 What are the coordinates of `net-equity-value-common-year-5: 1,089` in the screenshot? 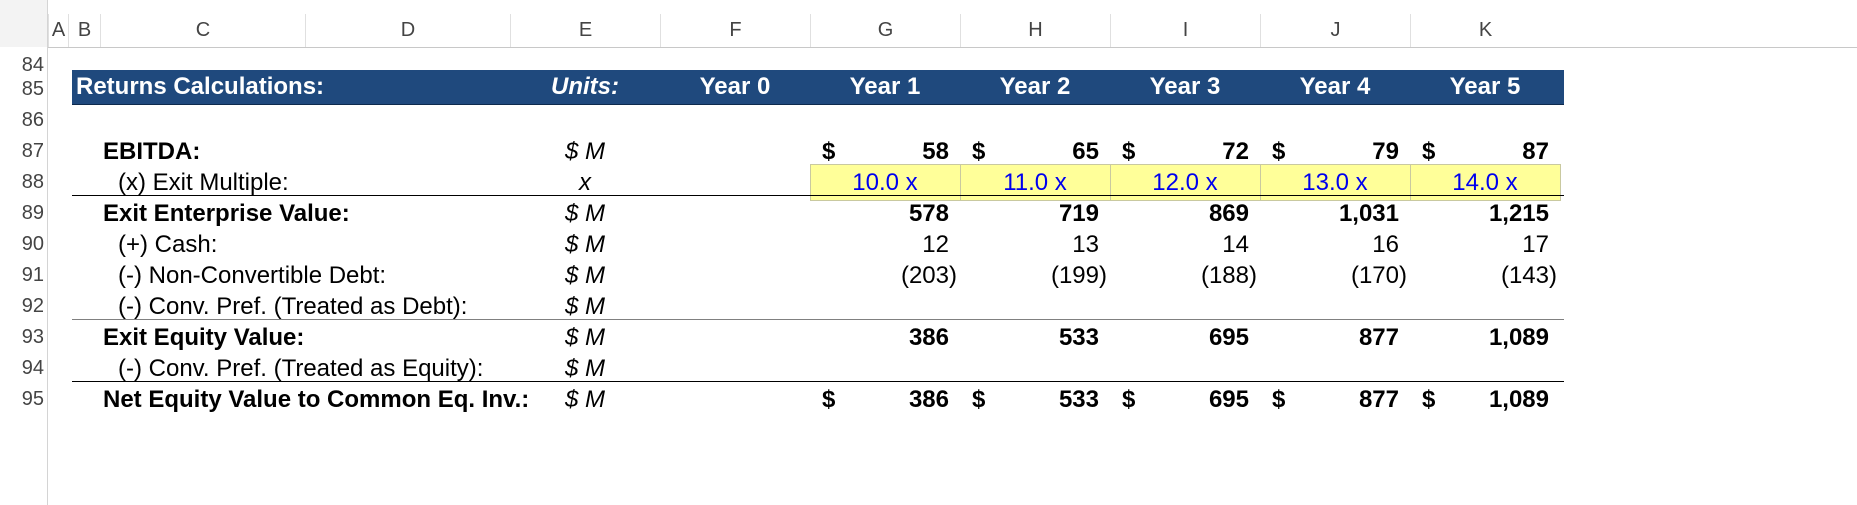 It's located at (1479, 399).